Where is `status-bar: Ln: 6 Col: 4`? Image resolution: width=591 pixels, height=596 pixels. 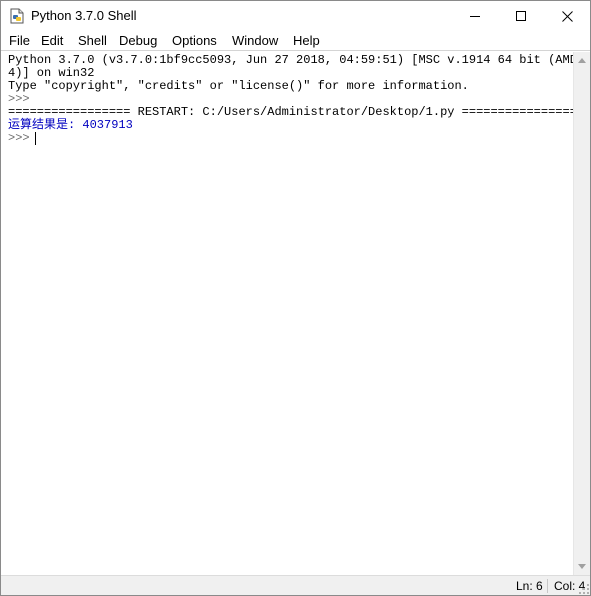 status-bar: Ln: 6 Col: 4 is located at coordinates (295, 585).